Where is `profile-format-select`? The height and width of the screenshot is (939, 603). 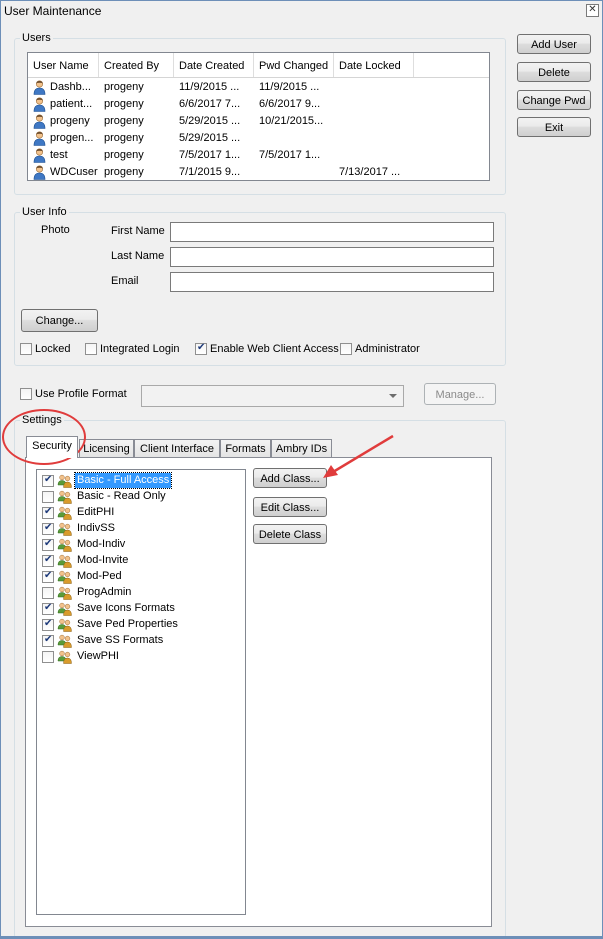
profile-format-select is located at coordinates (272, 396).